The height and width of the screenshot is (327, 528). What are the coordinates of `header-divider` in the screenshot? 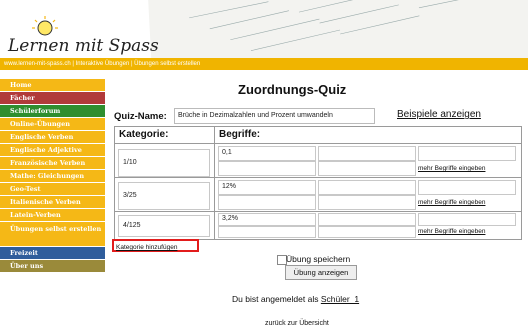 It's located at (318, 143).